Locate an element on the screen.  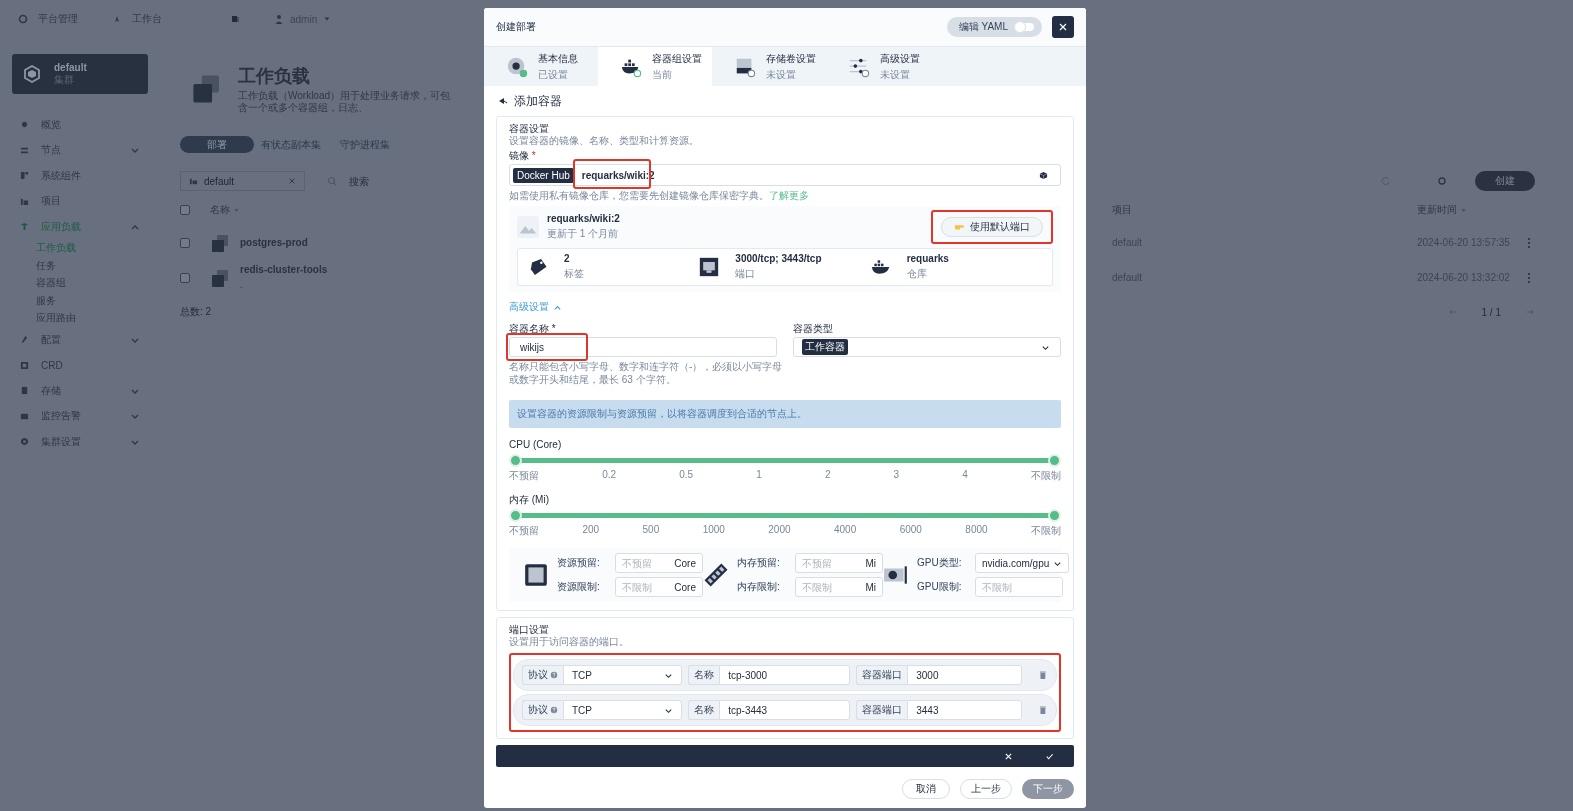
step-tab: 基本信息 已设置 is located at coordinates (541, 66).